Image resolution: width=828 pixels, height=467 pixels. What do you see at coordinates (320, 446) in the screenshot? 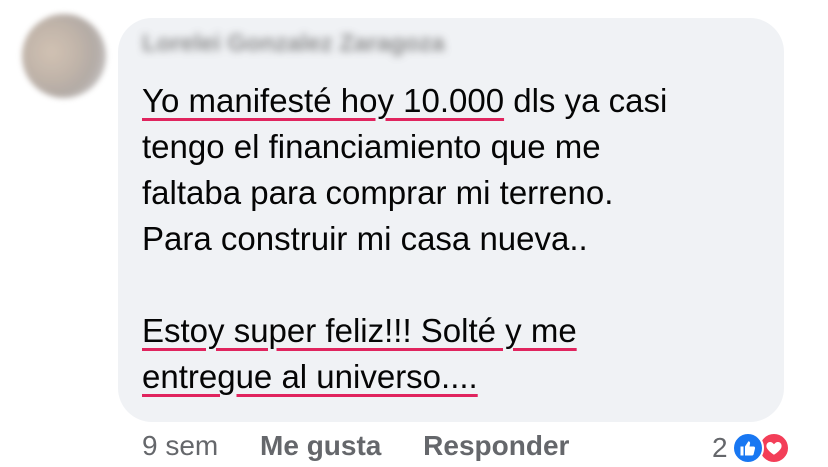
I see `like-button: Me gusta` at bounding box center [320, 446].